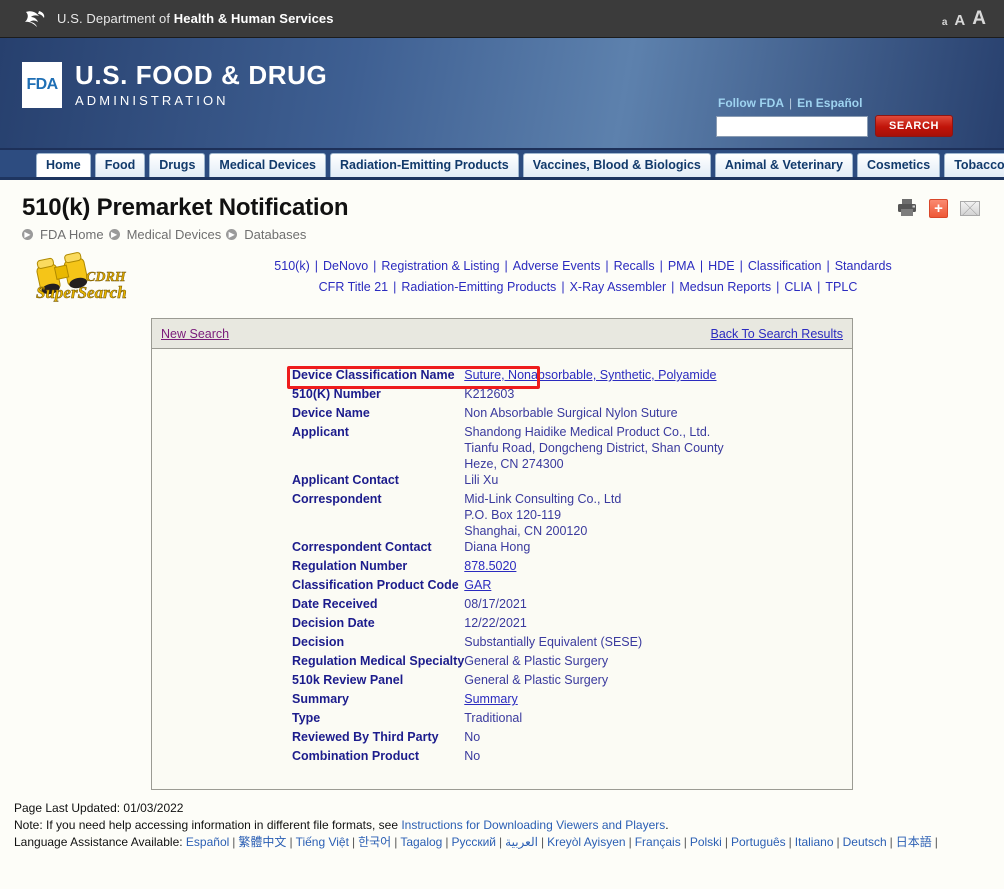 The height and width of the screenshot is (889, 1004). What do you see at coordinates (907, 208) in the screenshot?
I see `print-icon` at bounding box center [907, 208].